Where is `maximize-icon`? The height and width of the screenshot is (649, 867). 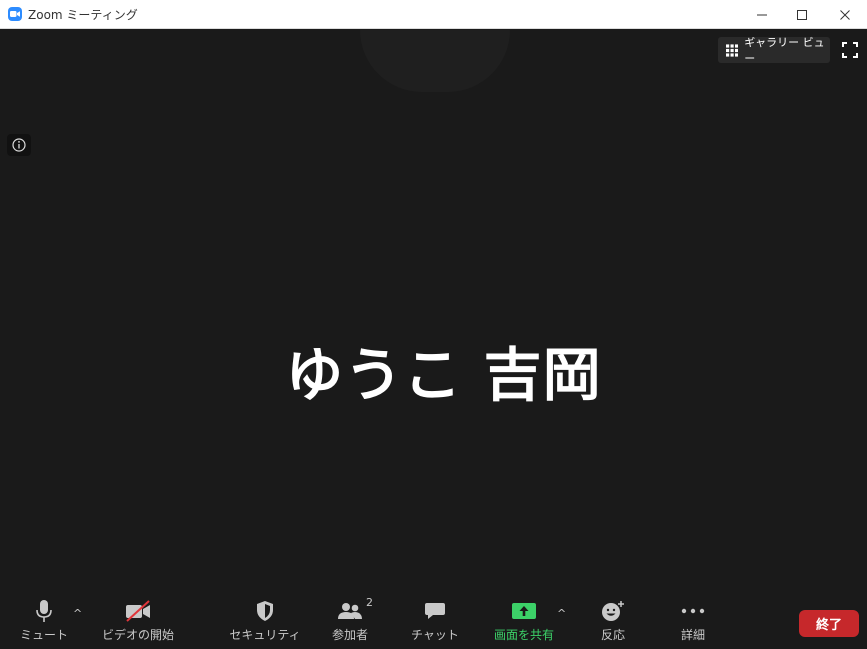
maximize-icon is located at coordinates (802, 14).